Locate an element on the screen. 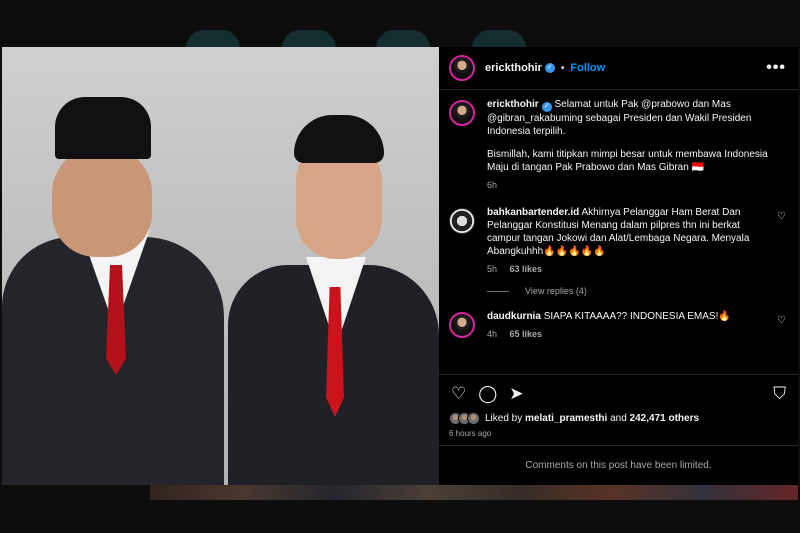 The height and width of the screenshot is (533, 800). post-header: erickthohir ✓ • Follow ••• is located at coordinates (618, 68).